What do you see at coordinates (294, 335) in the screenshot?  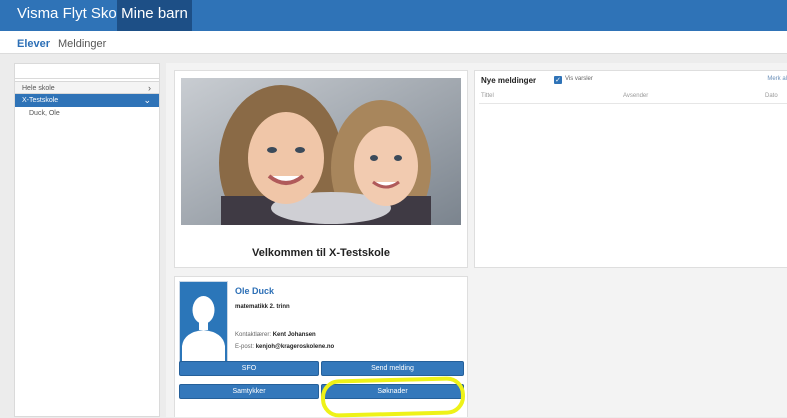 I see `contact-teacher-name: Kent Johansen` at bounding box center [294, 335].